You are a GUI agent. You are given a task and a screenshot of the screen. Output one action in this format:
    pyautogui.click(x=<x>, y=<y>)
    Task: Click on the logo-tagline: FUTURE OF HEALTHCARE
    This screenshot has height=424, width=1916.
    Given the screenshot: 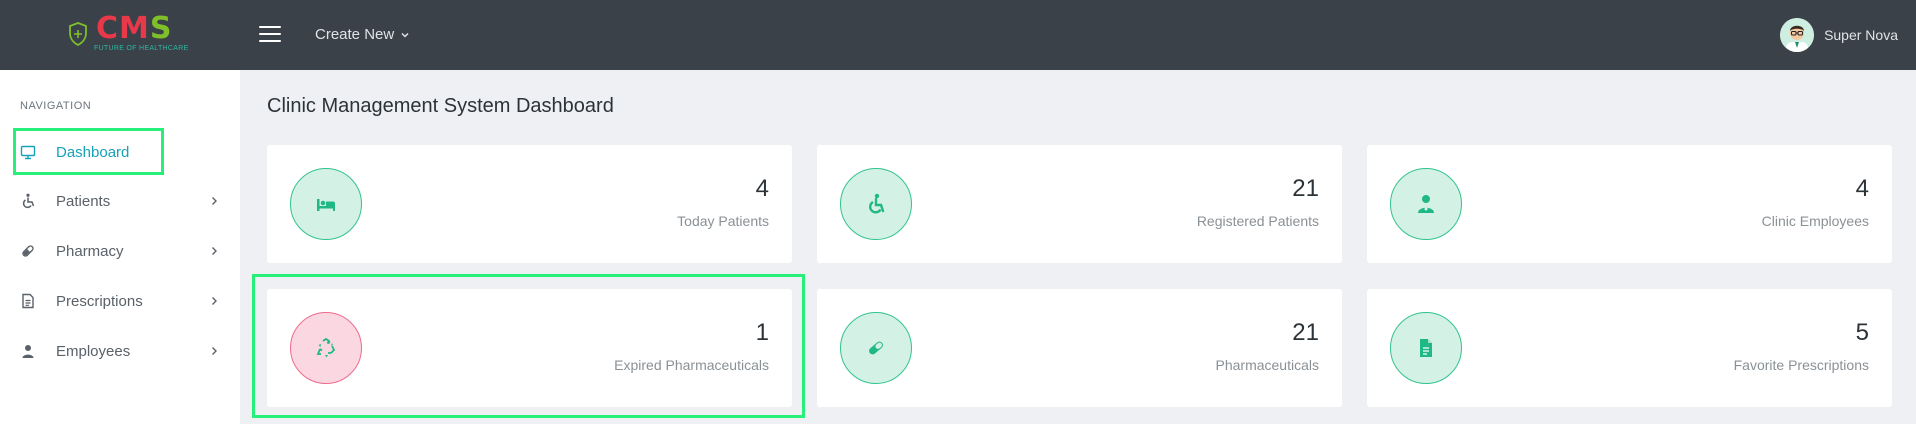 What is the action you would take?
    pyautogui.click(x=141, y=48)
    